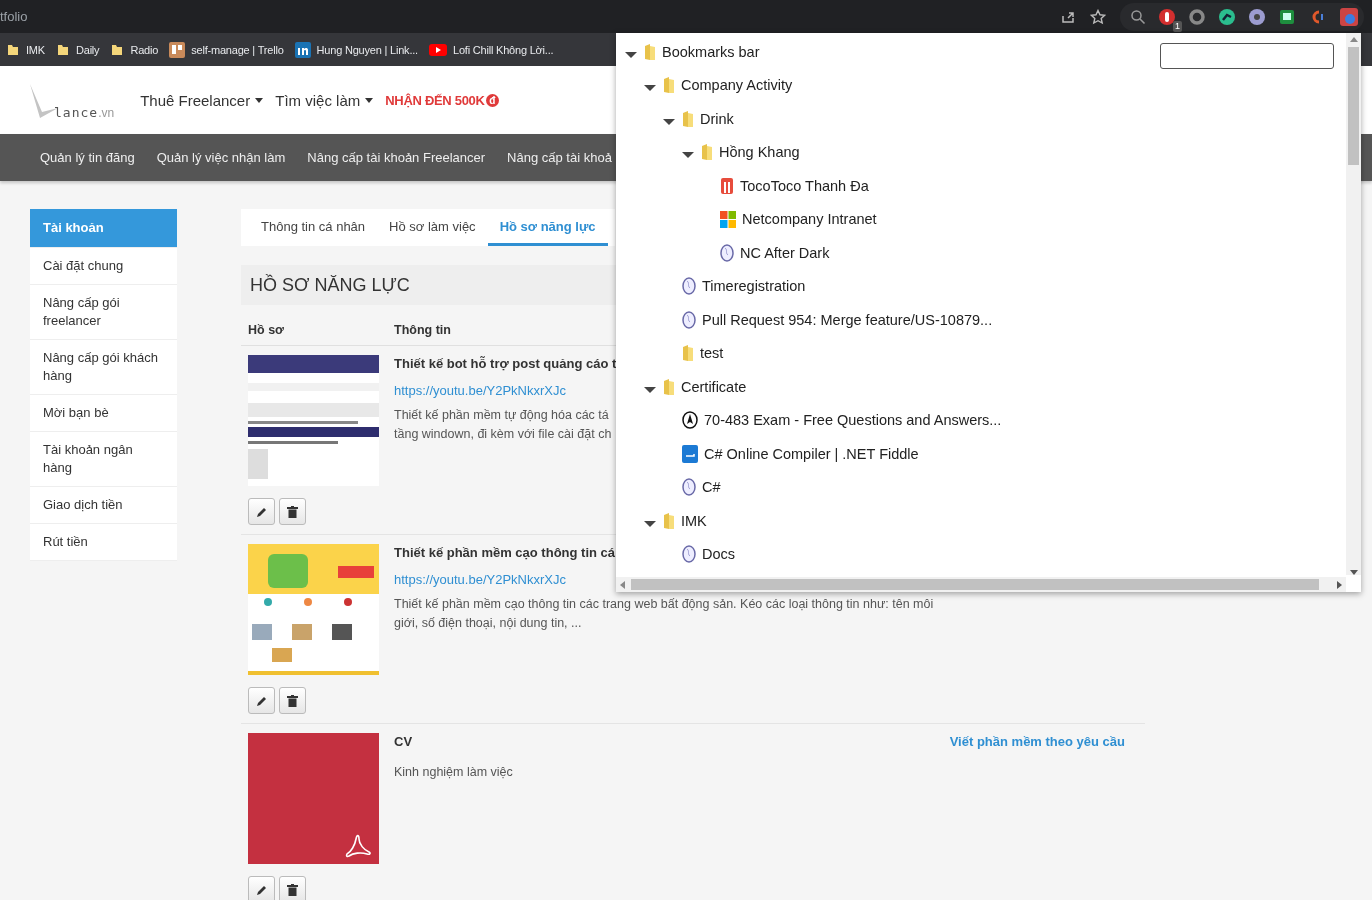 The image size is (1372, 900). I want to click on extension-badge: 1, so click(1177, 26).